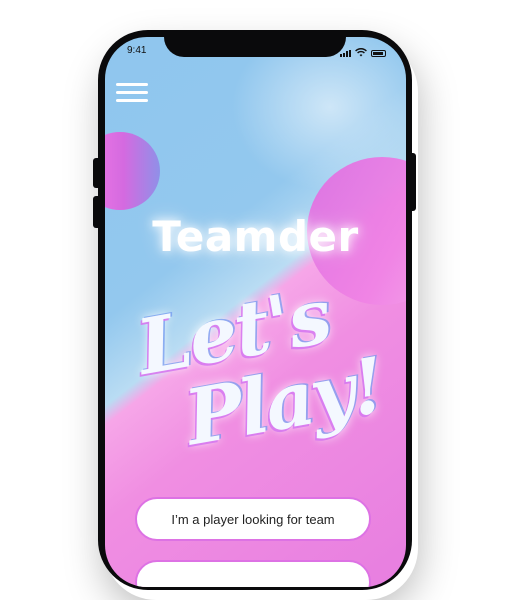  I want to click on signal-icon, so click(345, 53).